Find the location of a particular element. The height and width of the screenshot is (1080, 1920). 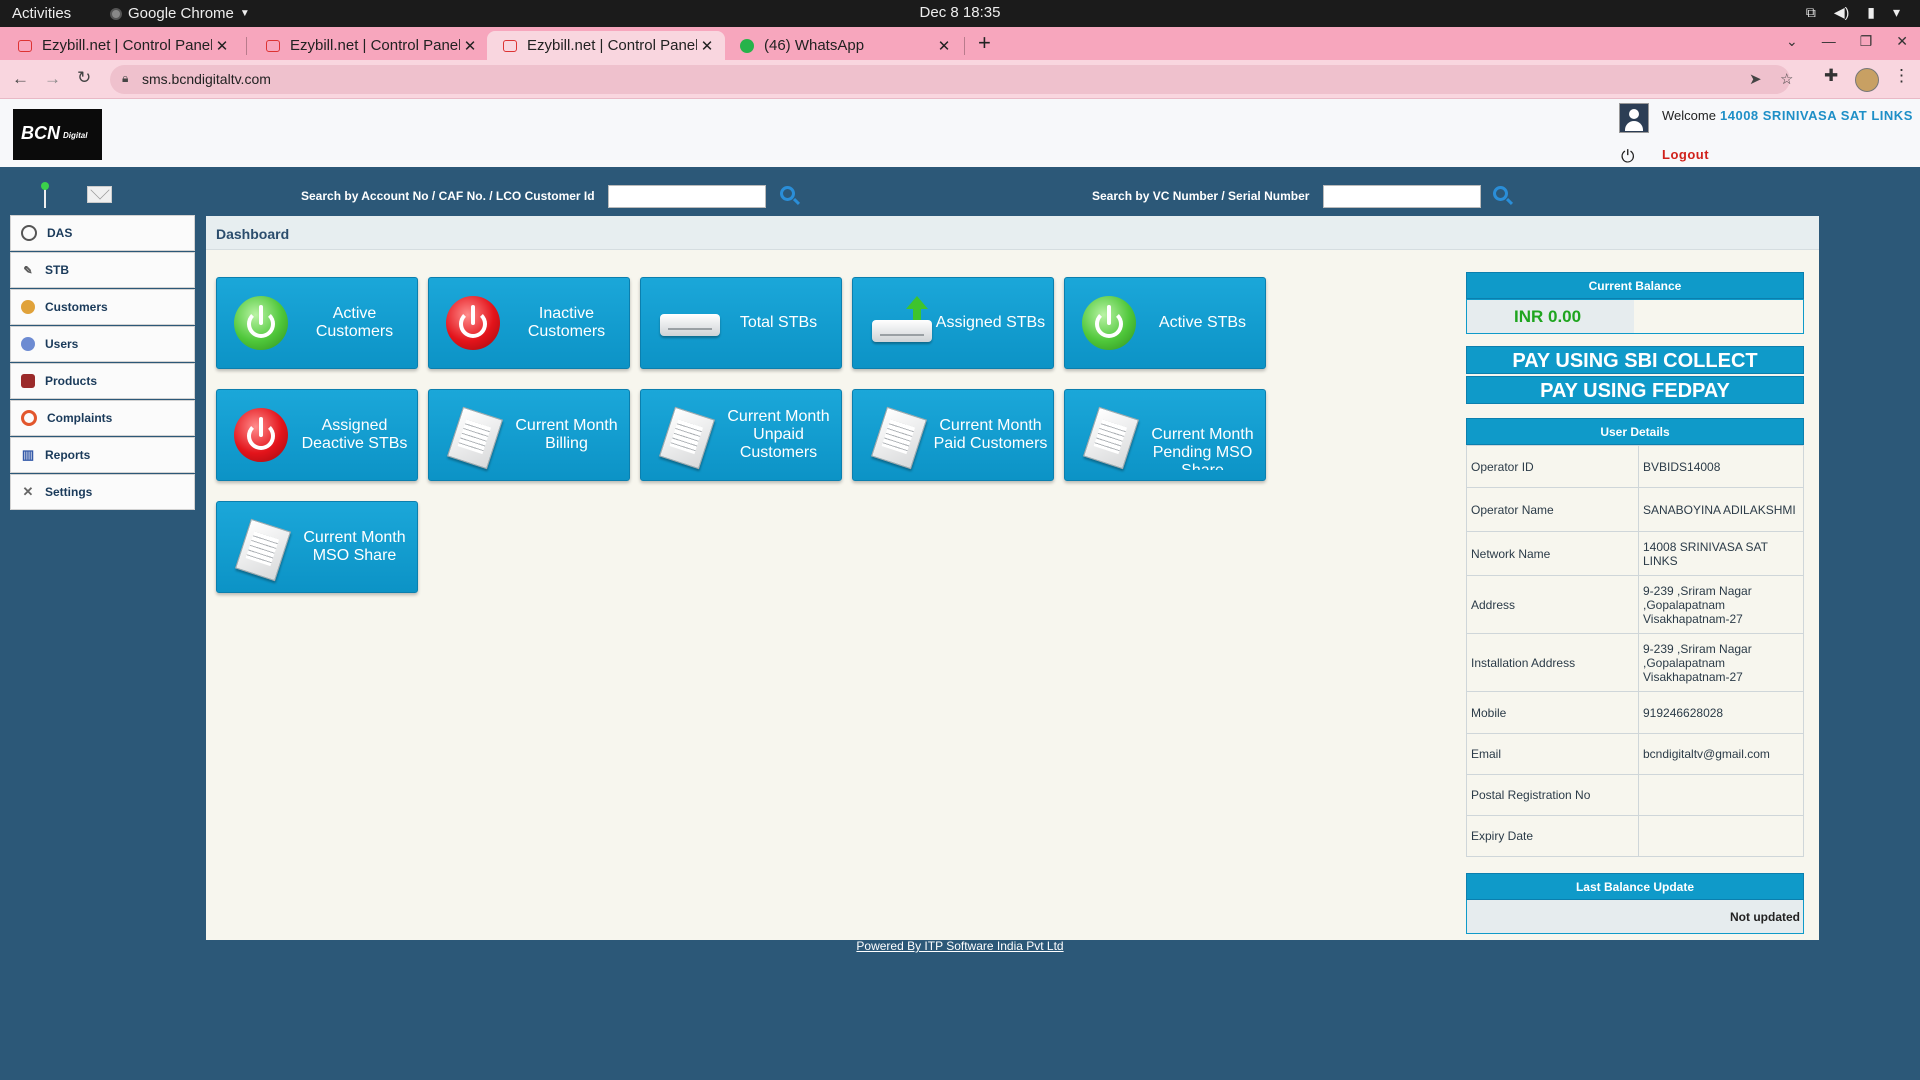

vc-search-icon is located at coordinates (1500, 193).